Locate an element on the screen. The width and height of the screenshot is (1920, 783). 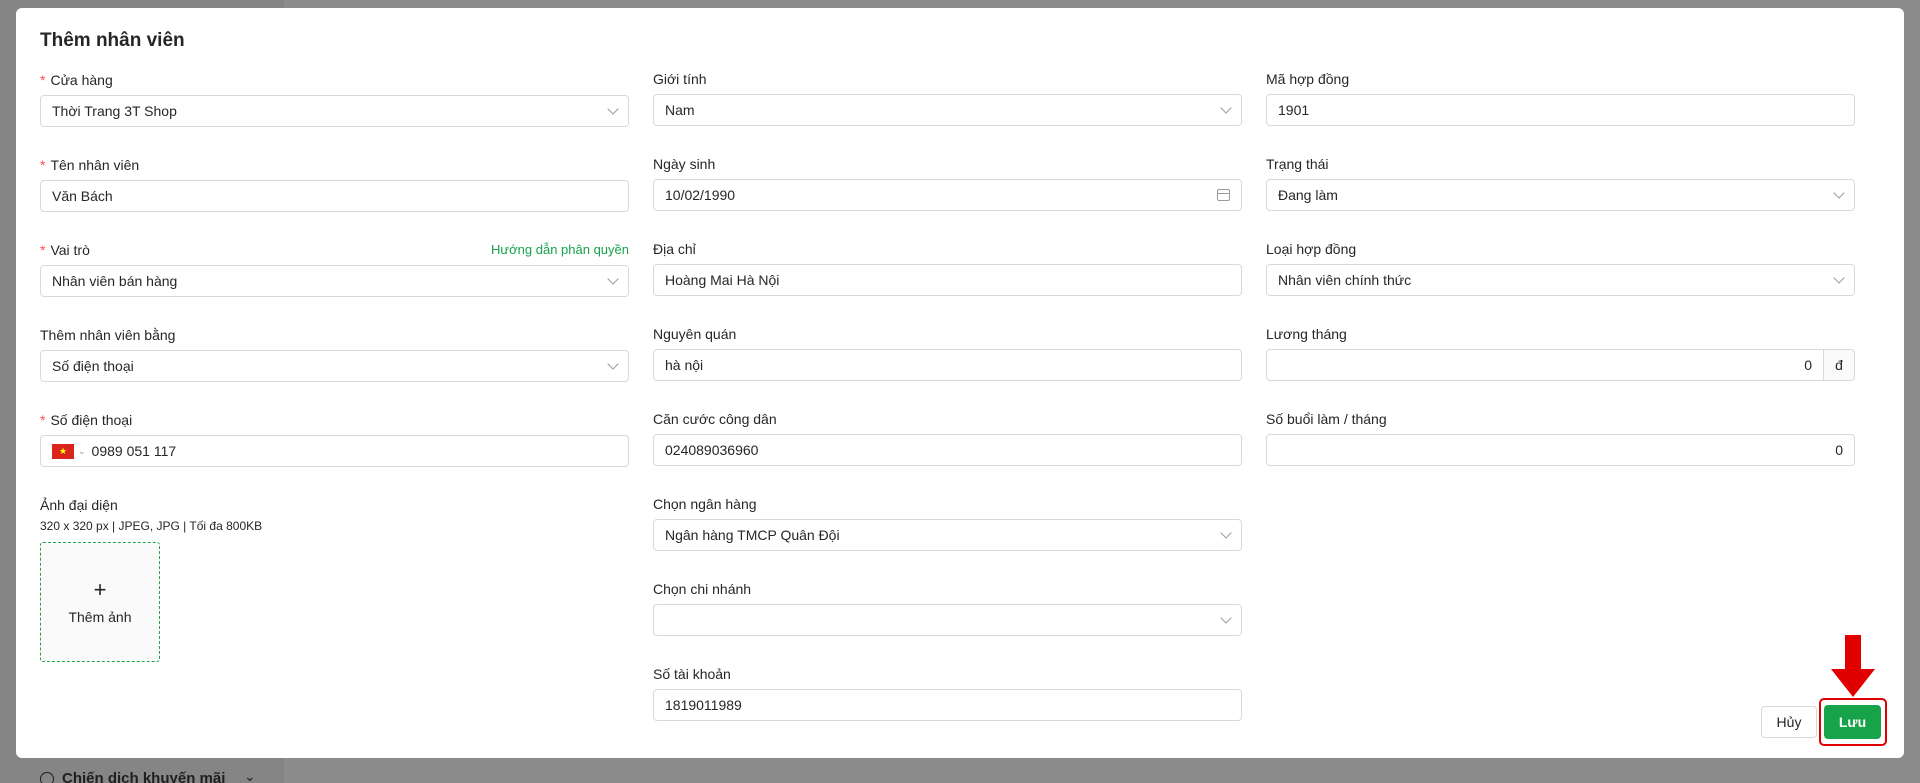
dob-field: Ngày sinh 10/02/1990 is located at coordinates (947, 193).